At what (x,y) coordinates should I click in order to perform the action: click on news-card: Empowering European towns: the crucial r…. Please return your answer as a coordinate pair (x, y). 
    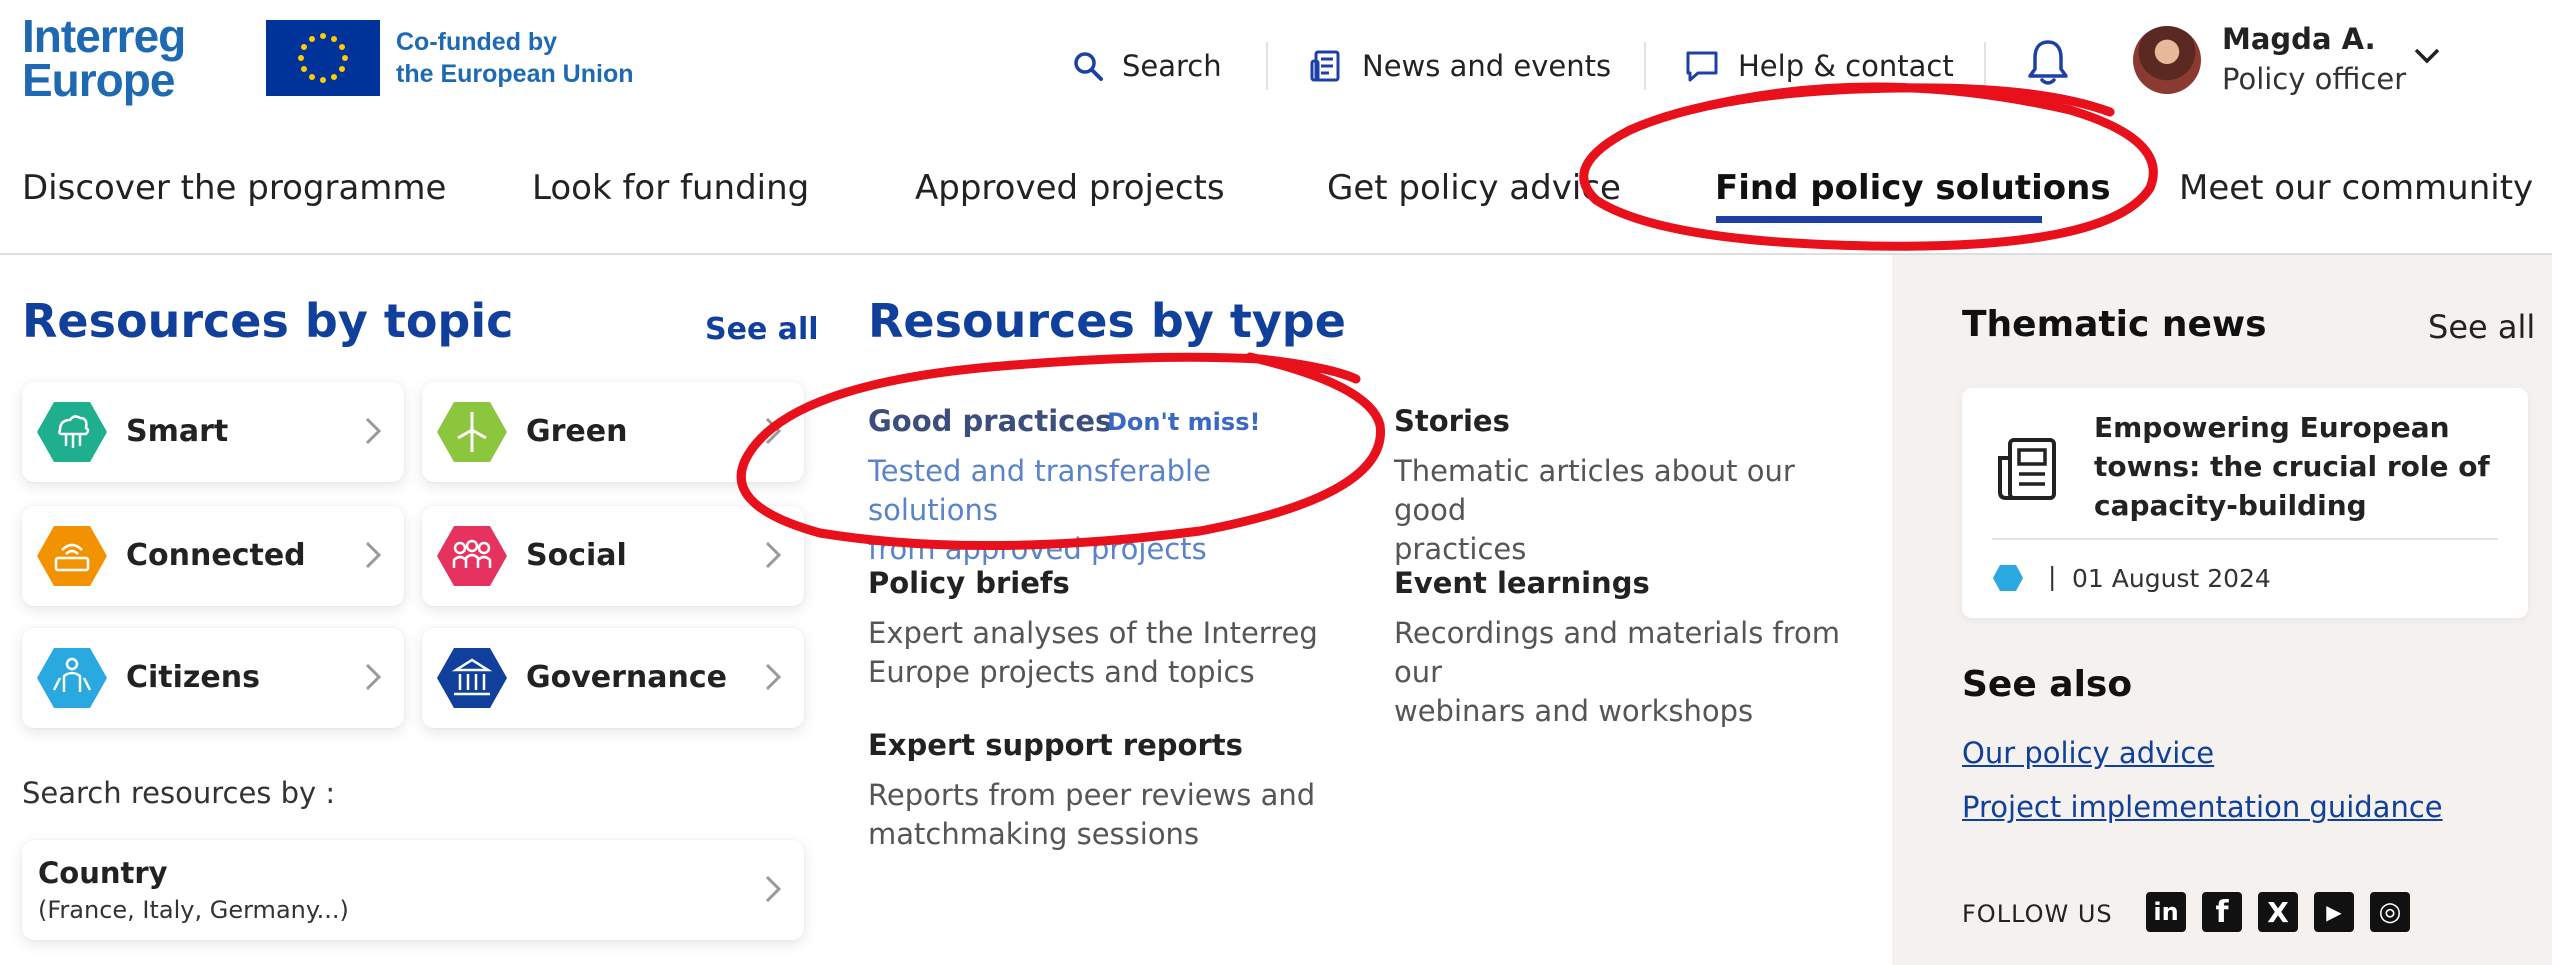
    Looking at the image, I should click on (2245, 503).